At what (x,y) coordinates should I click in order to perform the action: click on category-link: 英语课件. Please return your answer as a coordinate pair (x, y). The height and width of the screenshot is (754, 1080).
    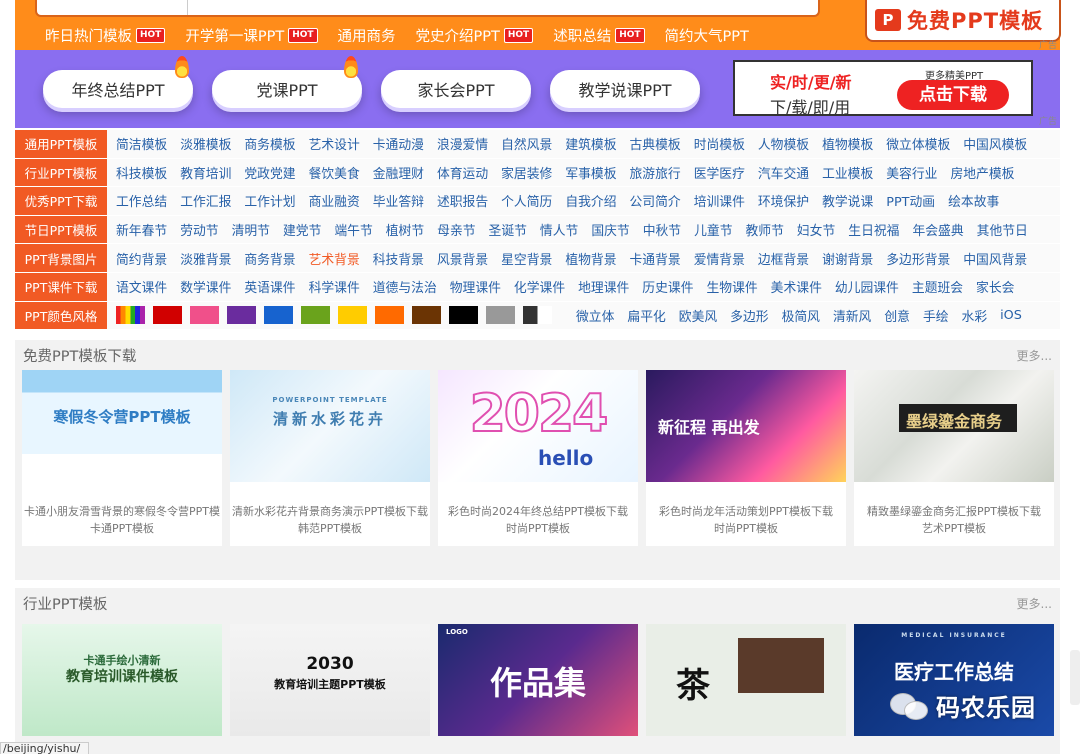
    Looking at the image, I should click on (269, 286).